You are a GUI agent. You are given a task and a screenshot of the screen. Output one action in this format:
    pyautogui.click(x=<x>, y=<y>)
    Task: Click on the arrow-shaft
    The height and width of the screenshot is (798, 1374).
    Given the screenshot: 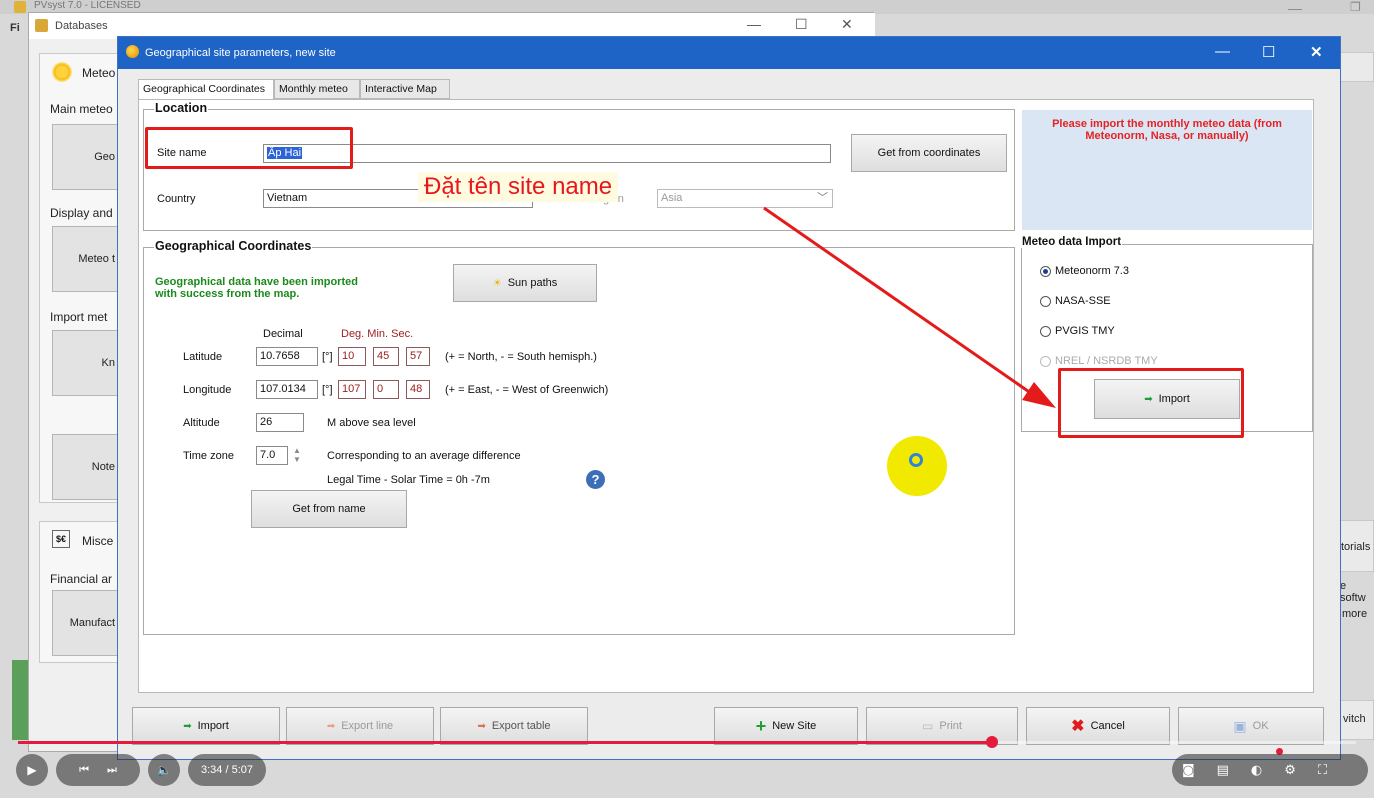 What is the action you would take?
    pyautogui.click(x=901, y=303)
    